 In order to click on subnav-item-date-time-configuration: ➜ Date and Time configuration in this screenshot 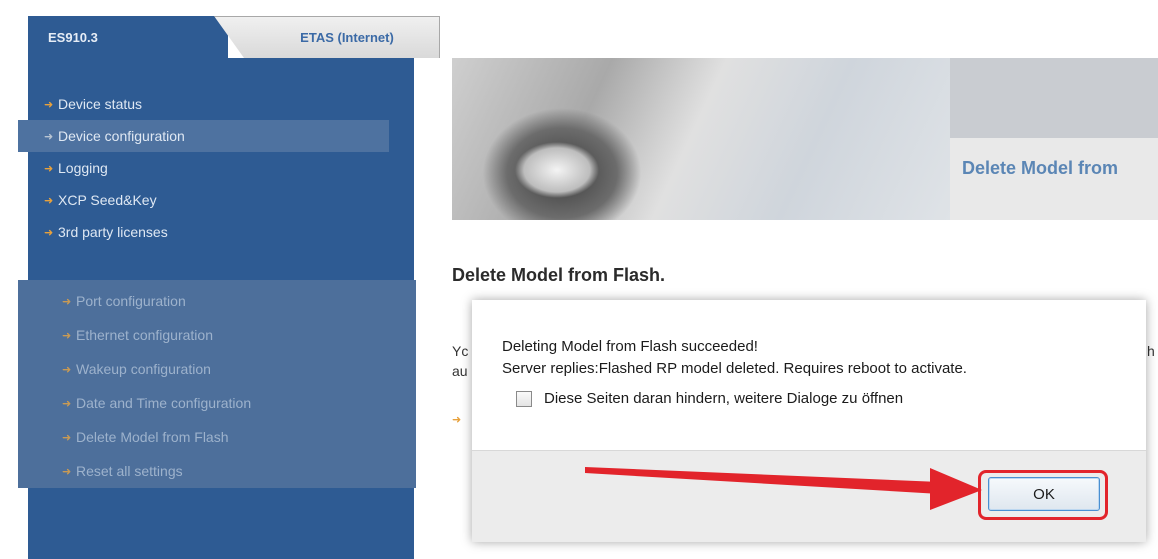, I will do `click(217, 403)`.